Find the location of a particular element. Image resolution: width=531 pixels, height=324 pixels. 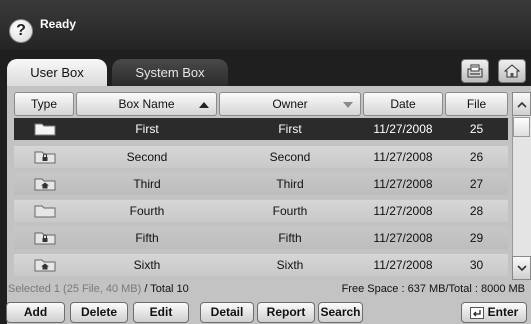

chevron-up-icon is located at coordinates (521, 104).